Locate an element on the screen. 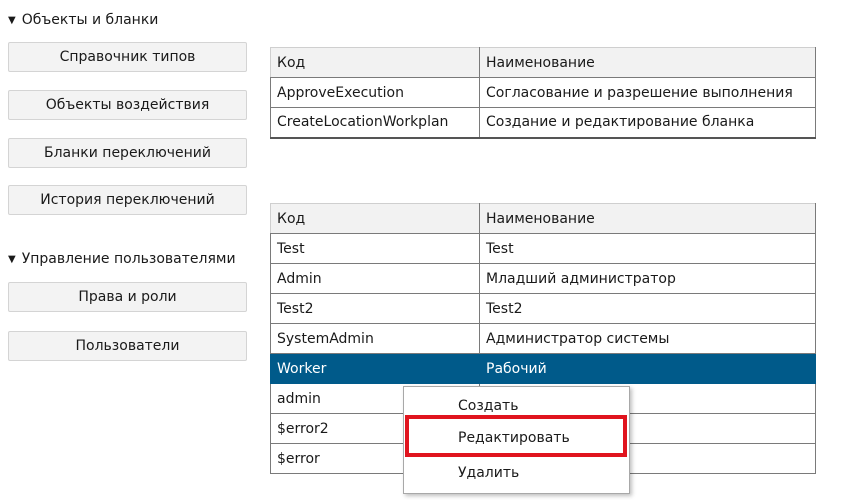  table-row: Test2 Test2 is located at coordinates (543, 308).